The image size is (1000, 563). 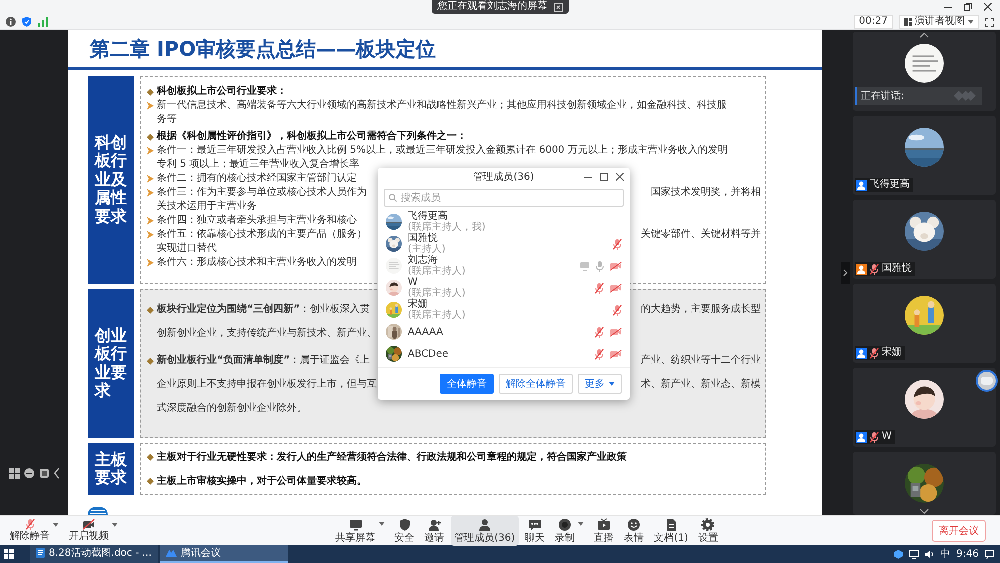 I want to click on slide-text: 主板上市审核实操中，对于公司体量要求较高。, so click(x=262, y=481).